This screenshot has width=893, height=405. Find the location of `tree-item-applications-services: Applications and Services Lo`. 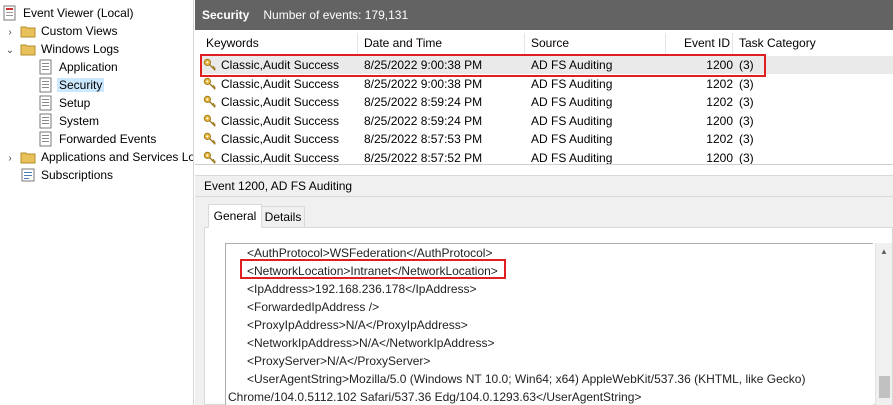

tree-item-applications-services: Applications and Services Lo is located at coordinates (107, 157).